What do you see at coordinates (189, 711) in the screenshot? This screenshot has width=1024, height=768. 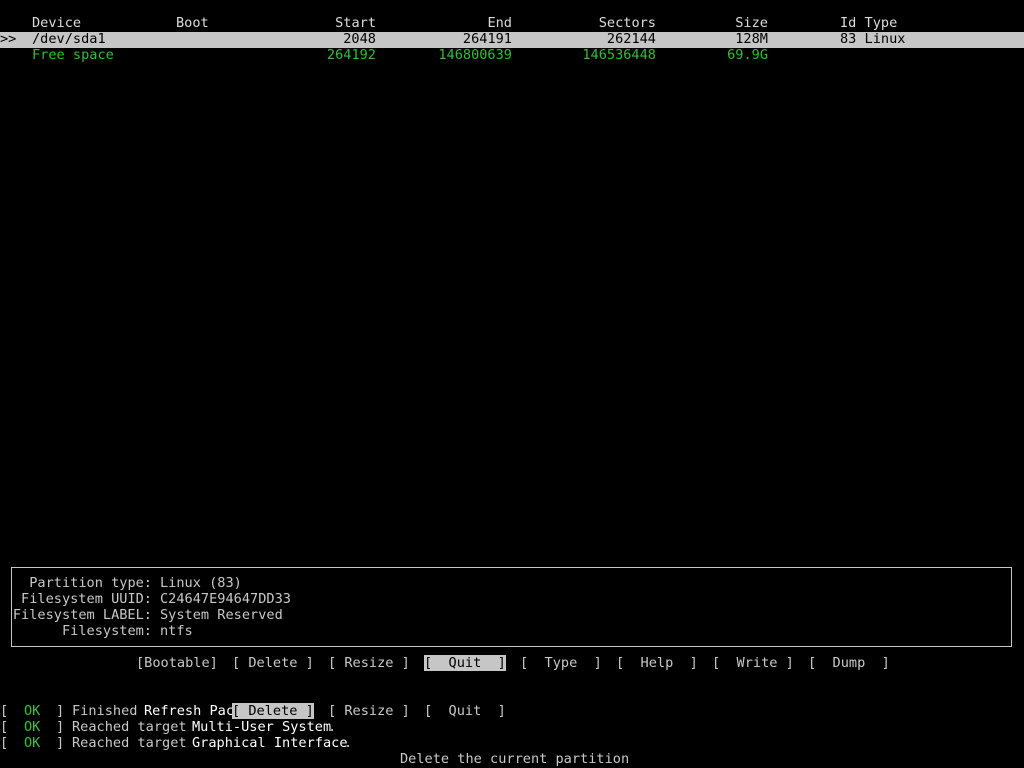 I see `log-unit: Refresh Pac` at bounding box center [189, 711].